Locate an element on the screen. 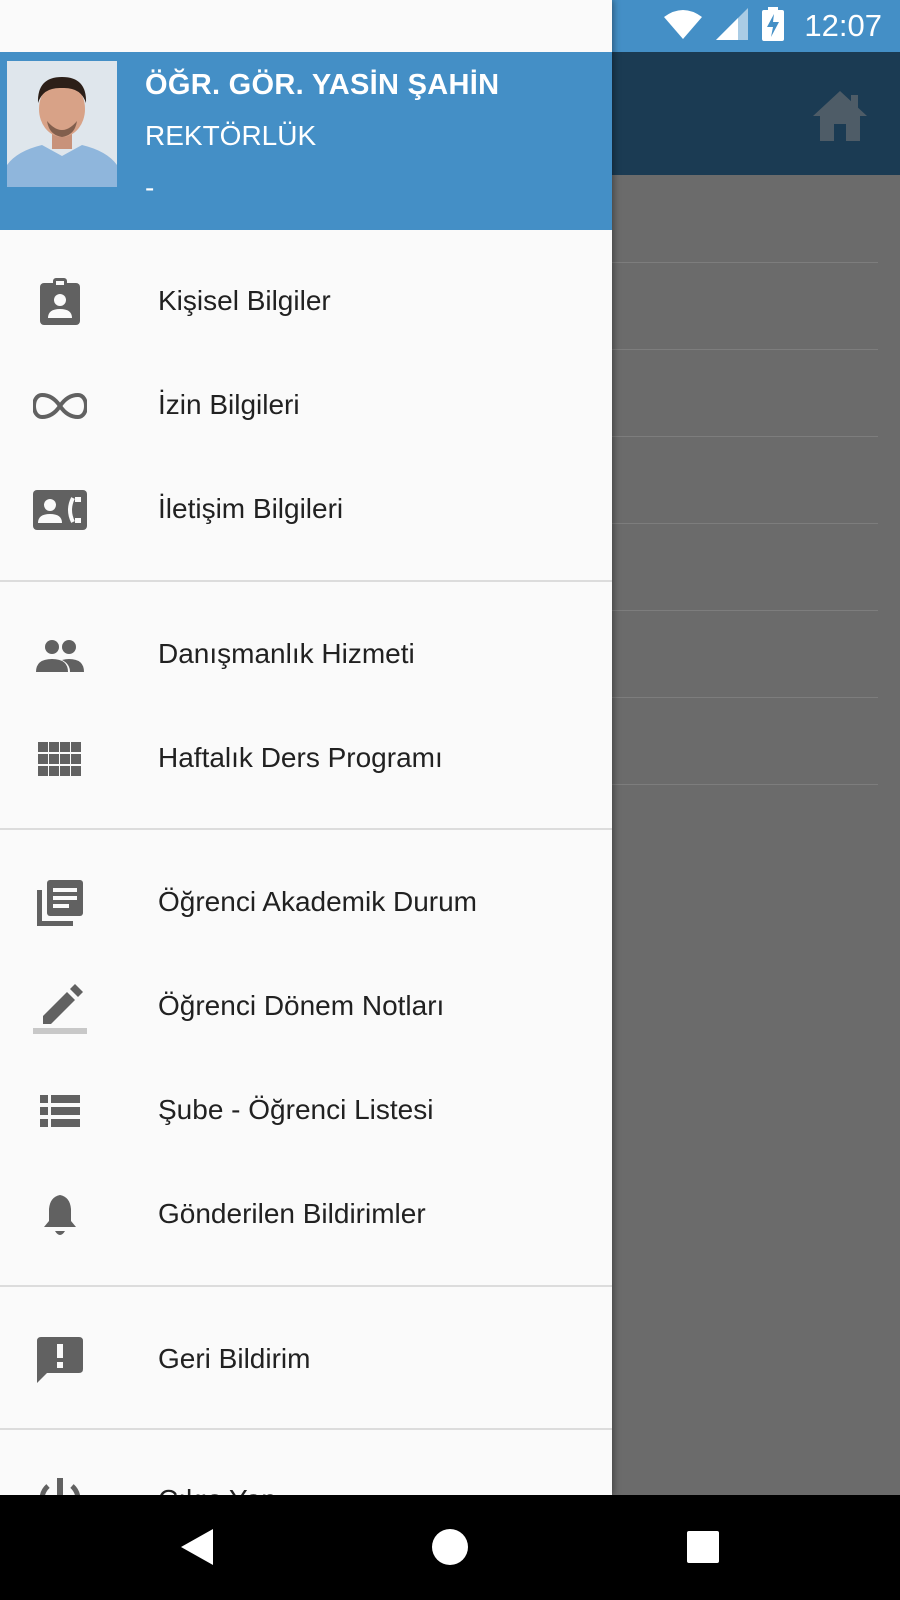 Image resolution: width=900 pixels, height=1600 pixels. grid-icon is located at coordinates (60, 759).